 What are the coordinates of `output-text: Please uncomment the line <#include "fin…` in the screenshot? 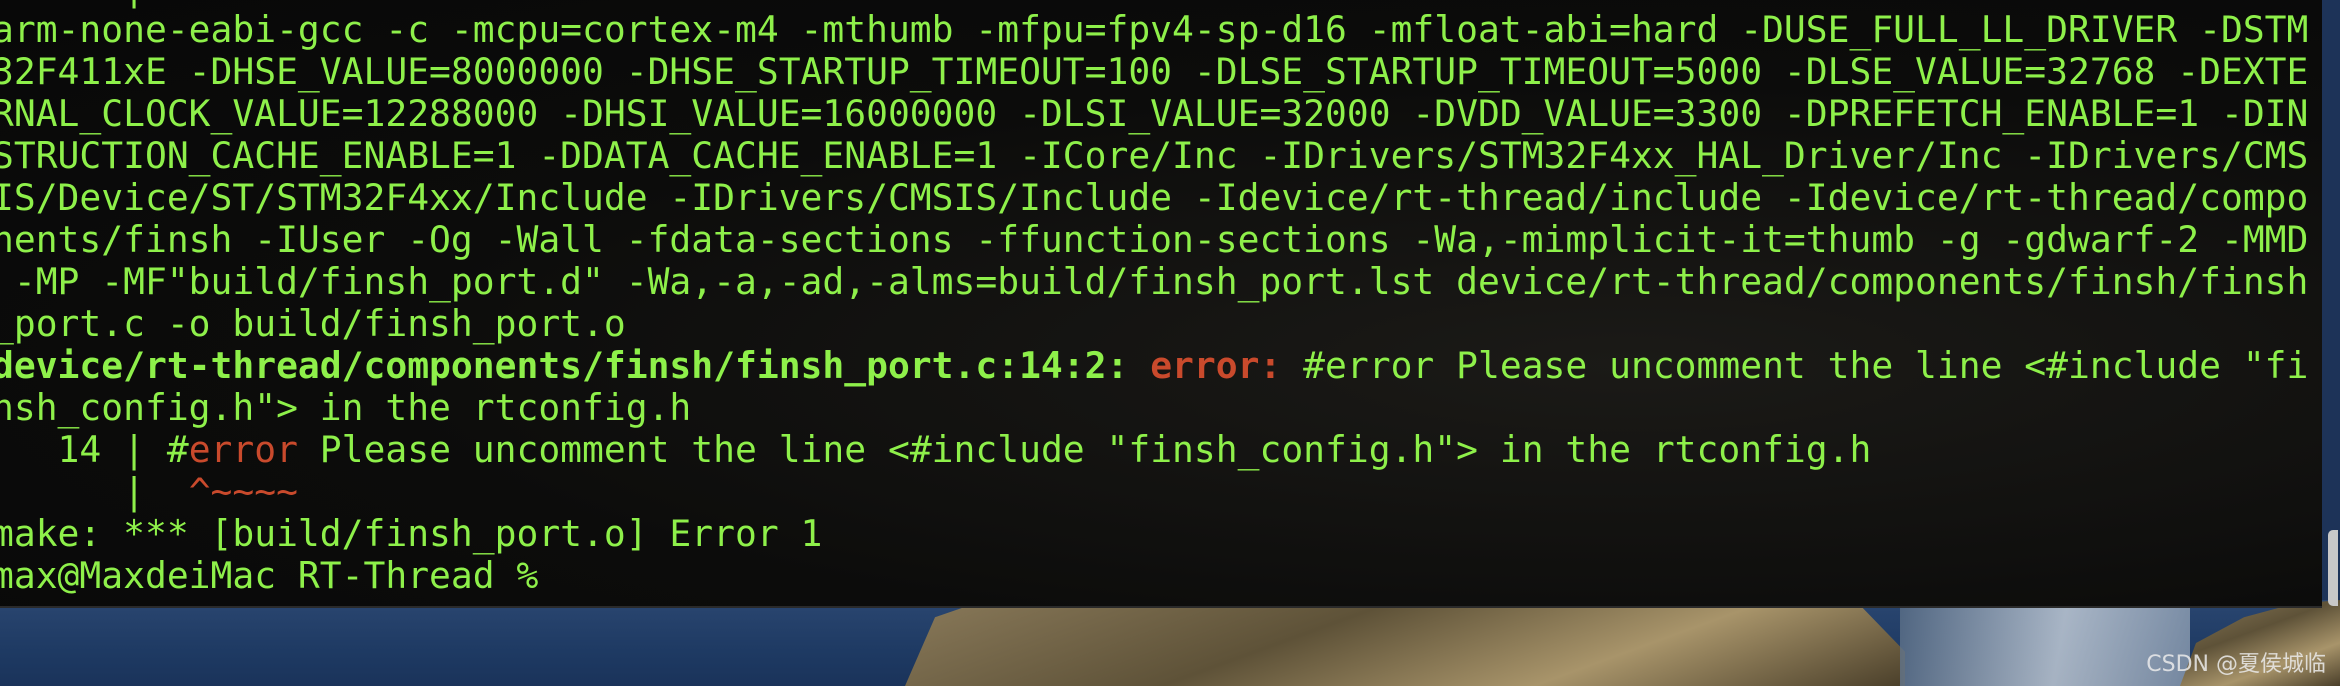 It's located at (1084, 449).